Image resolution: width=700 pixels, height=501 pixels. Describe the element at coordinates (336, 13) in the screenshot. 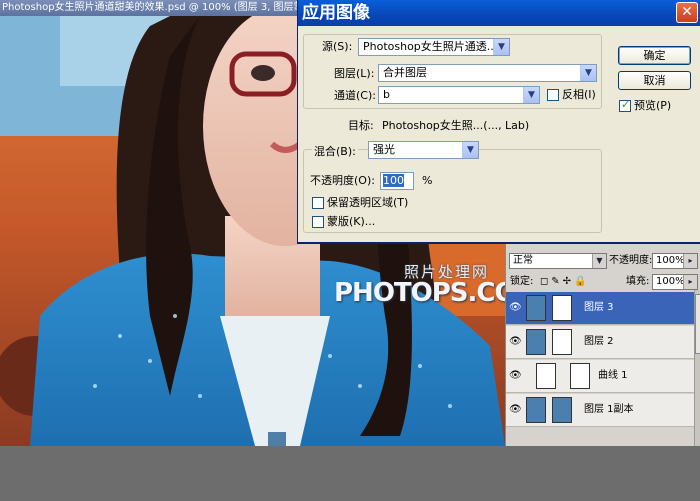

I see `dialog-title: 应用图像` at that location.